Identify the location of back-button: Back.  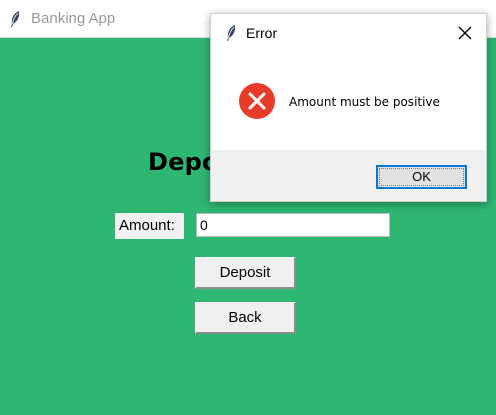
(245, 318).